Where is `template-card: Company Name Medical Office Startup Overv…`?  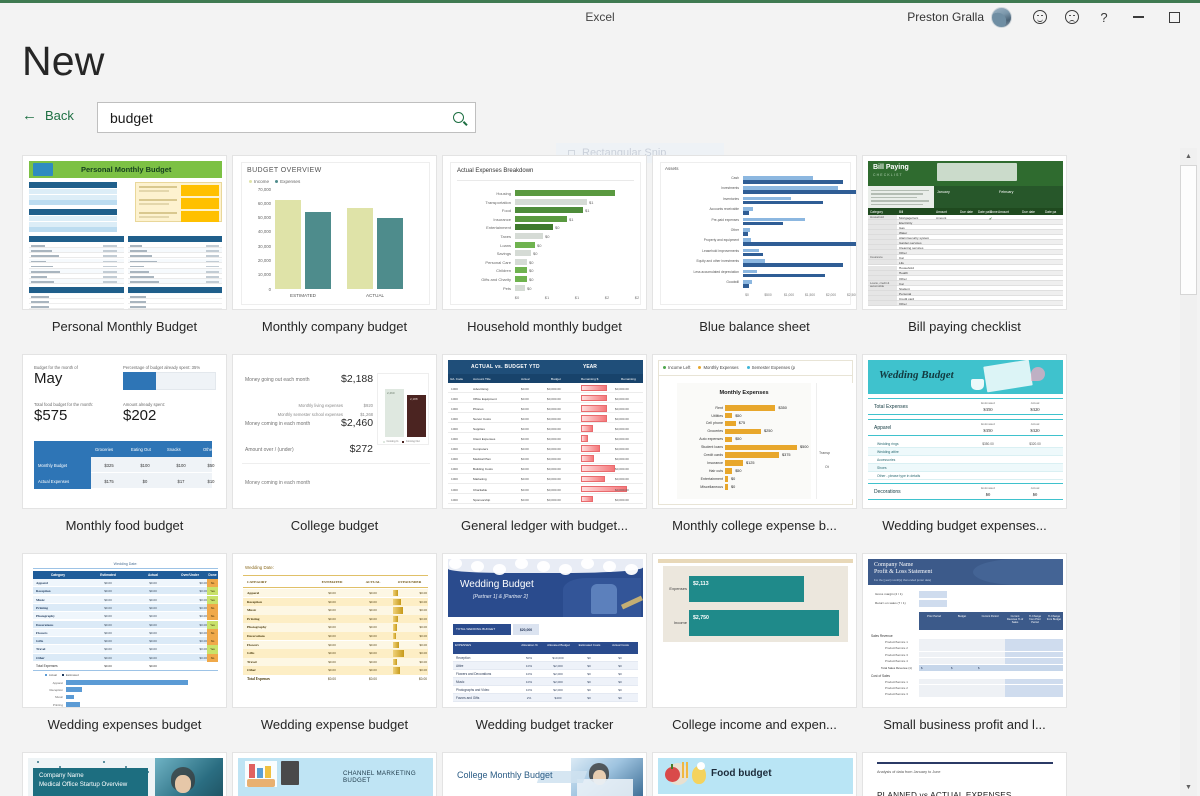 template-card: Company Name Medical Office Startup Overv… is located at coordinates (134, 774).